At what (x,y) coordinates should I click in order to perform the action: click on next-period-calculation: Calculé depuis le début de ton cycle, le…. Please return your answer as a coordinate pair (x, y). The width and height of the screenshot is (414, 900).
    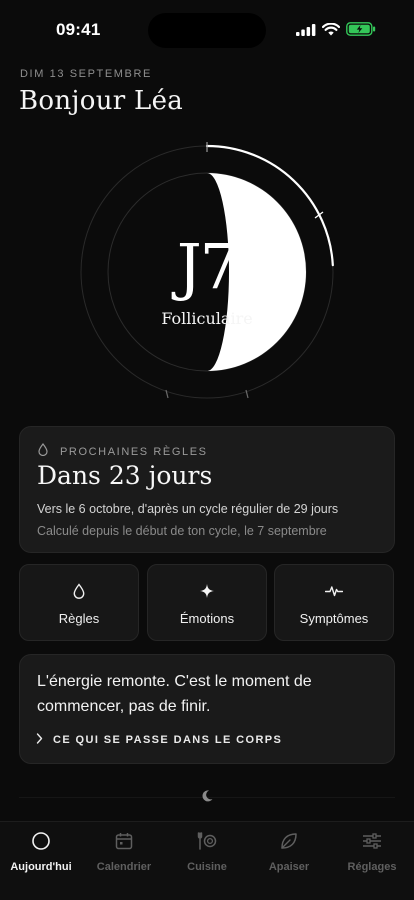
    Looking at the image, I should click on (182, 531).